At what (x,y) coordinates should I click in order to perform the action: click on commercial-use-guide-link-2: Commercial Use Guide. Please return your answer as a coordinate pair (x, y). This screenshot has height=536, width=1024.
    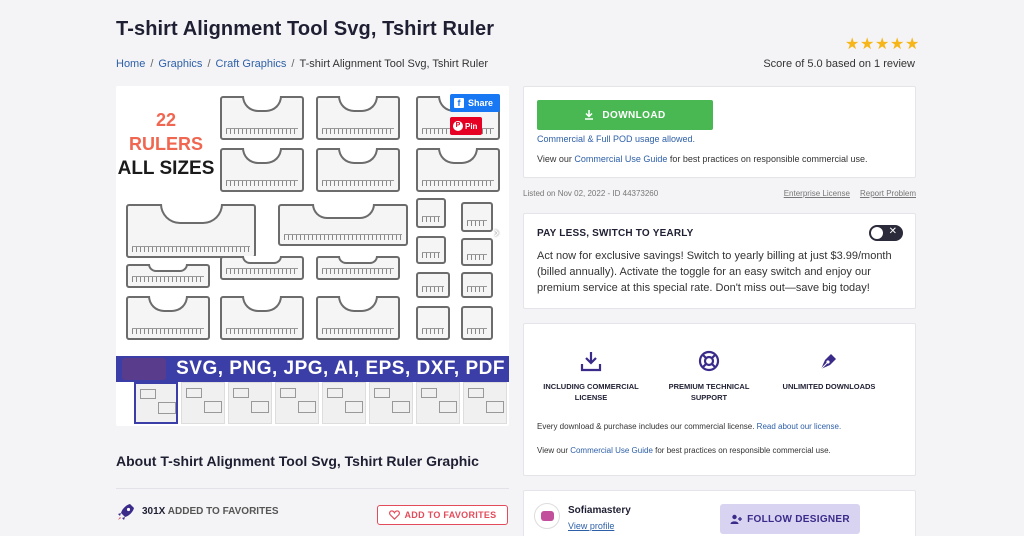
    Looking at the image, I should click on (611, 450).